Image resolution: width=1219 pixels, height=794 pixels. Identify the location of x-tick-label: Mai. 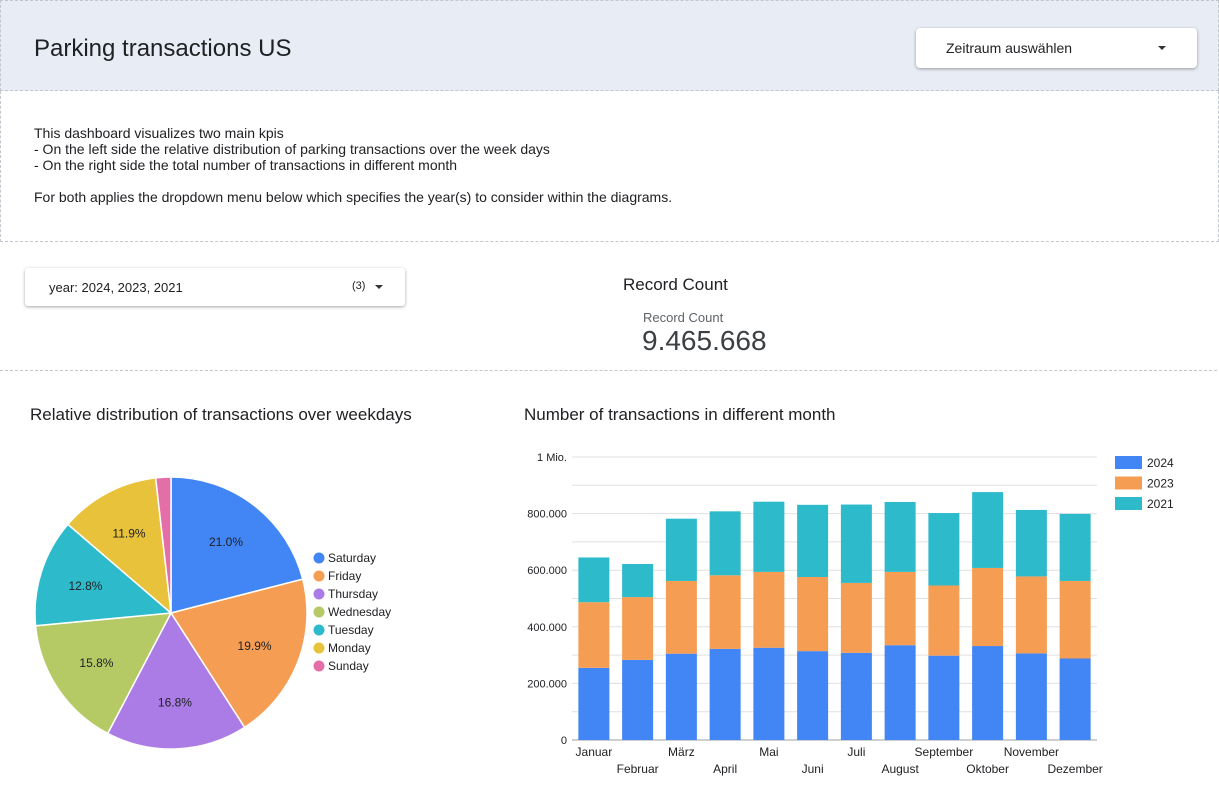
(768, 752).